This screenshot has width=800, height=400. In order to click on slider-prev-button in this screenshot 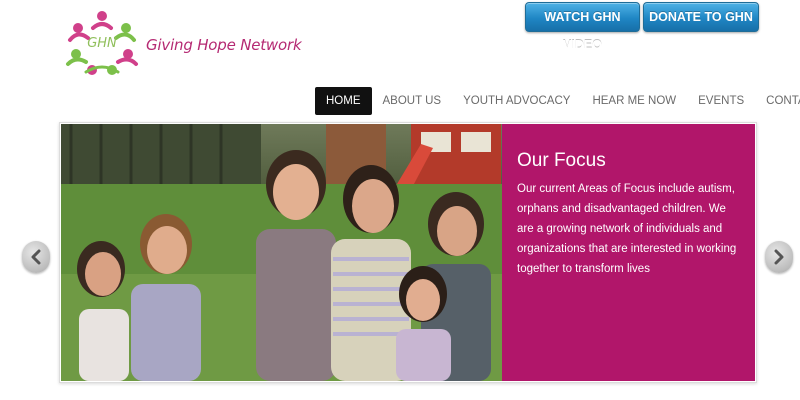, I will do `click(36, 257)`.